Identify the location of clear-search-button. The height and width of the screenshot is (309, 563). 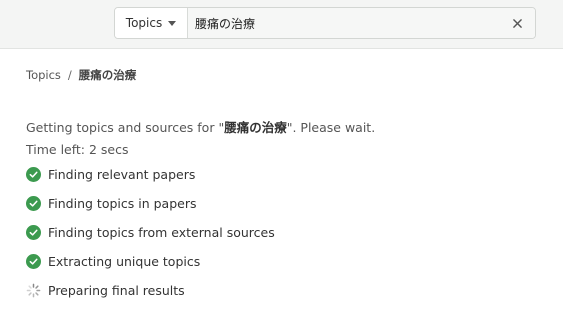
(517, 23).